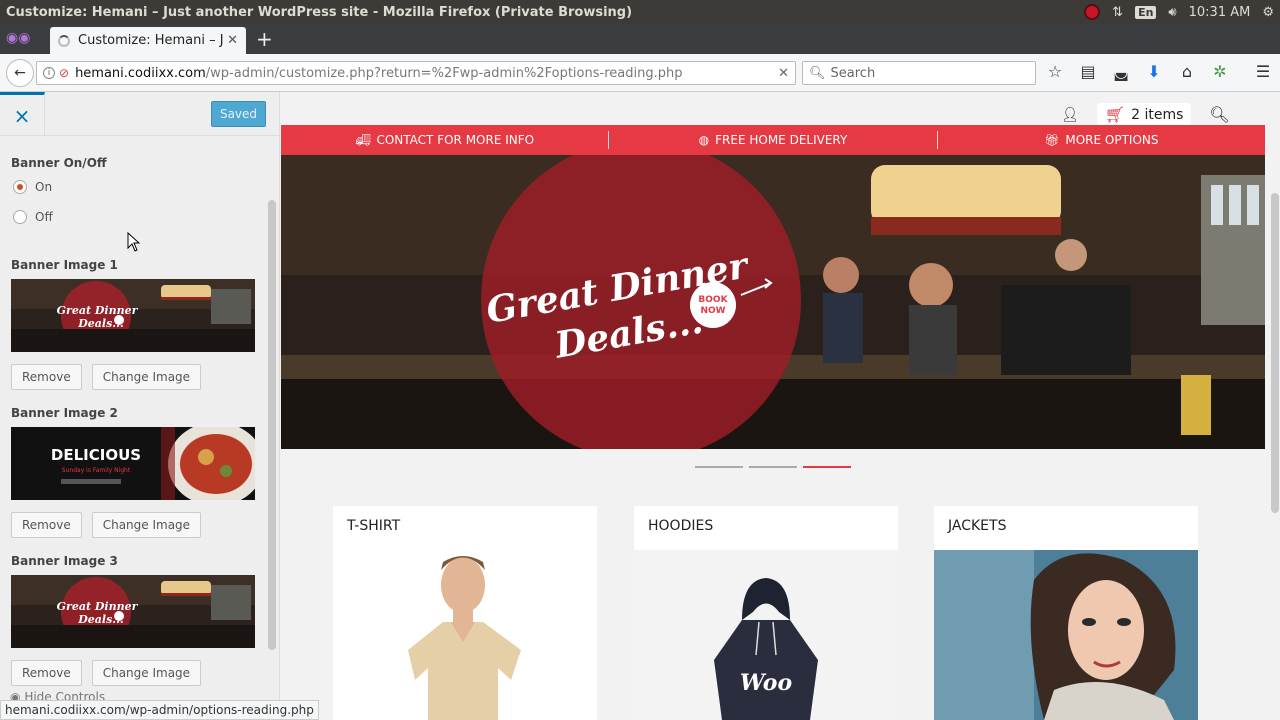  I want to click on record-indicator-icon, so click(1092, 12).